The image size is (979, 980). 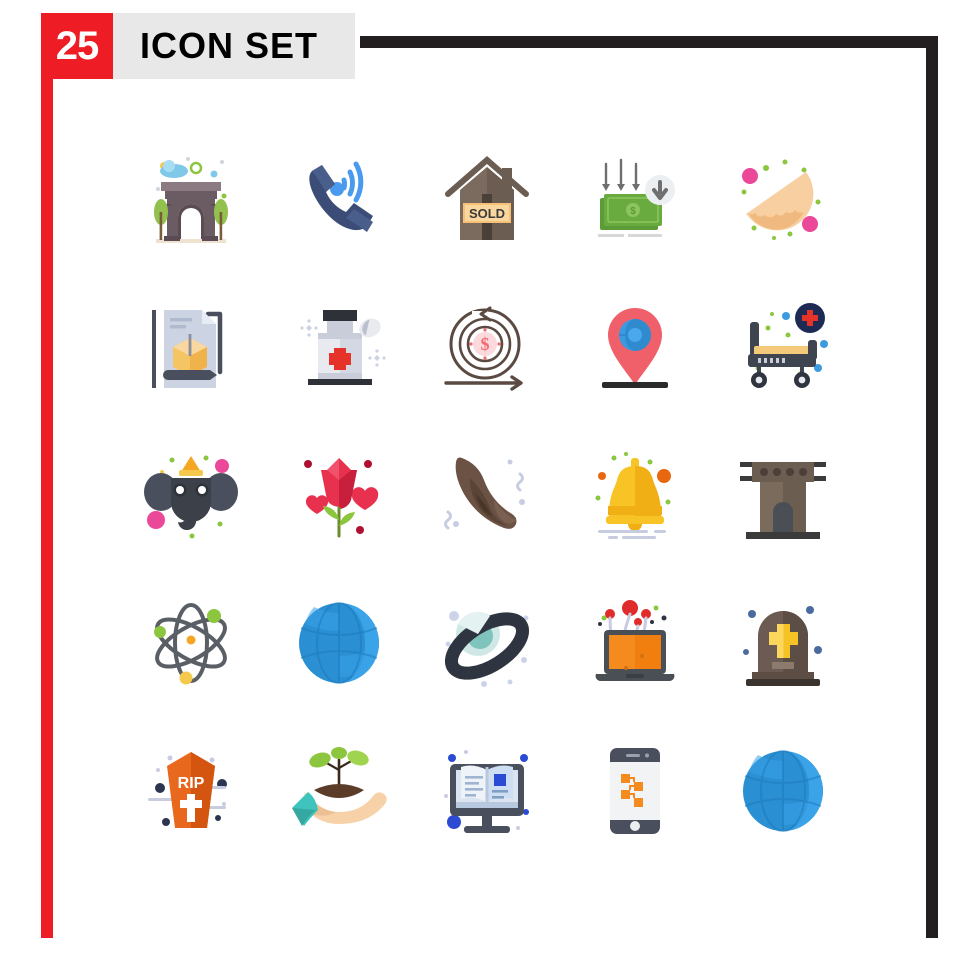 I want to click on atom-icon, so click(x=190, y=644).